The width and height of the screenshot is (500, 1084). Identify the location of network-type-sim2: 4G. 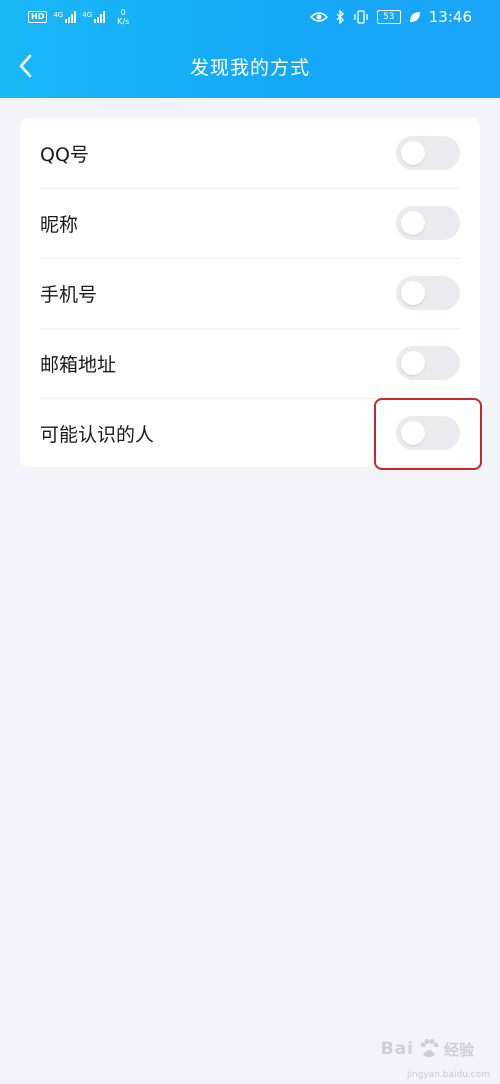
(87, 15).